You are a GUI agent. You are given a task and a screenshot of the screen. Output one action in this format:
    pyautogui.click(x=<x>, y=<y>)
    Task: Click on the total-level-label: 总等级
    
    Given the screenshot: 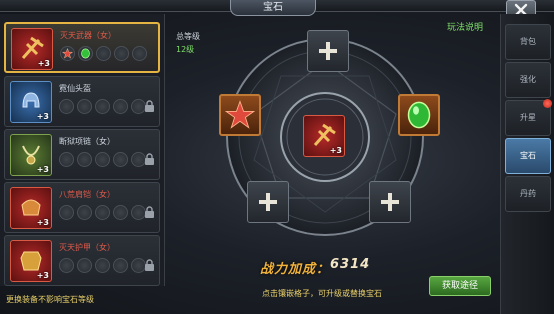 What is the action you would take?
    pyautogui.click(x=188, y=36)
    